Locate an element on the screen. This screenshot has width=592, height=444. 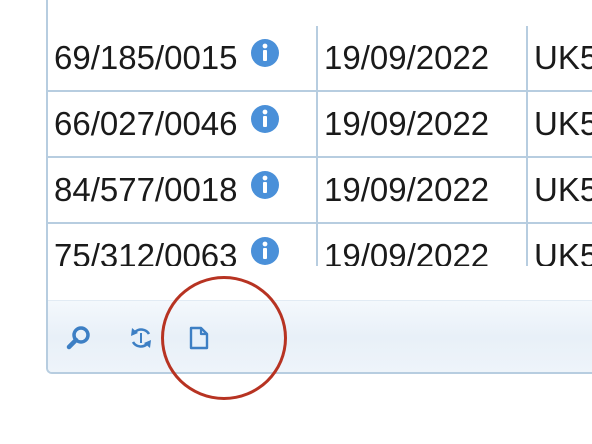
refresh-button is located at coordinates (141, 338).